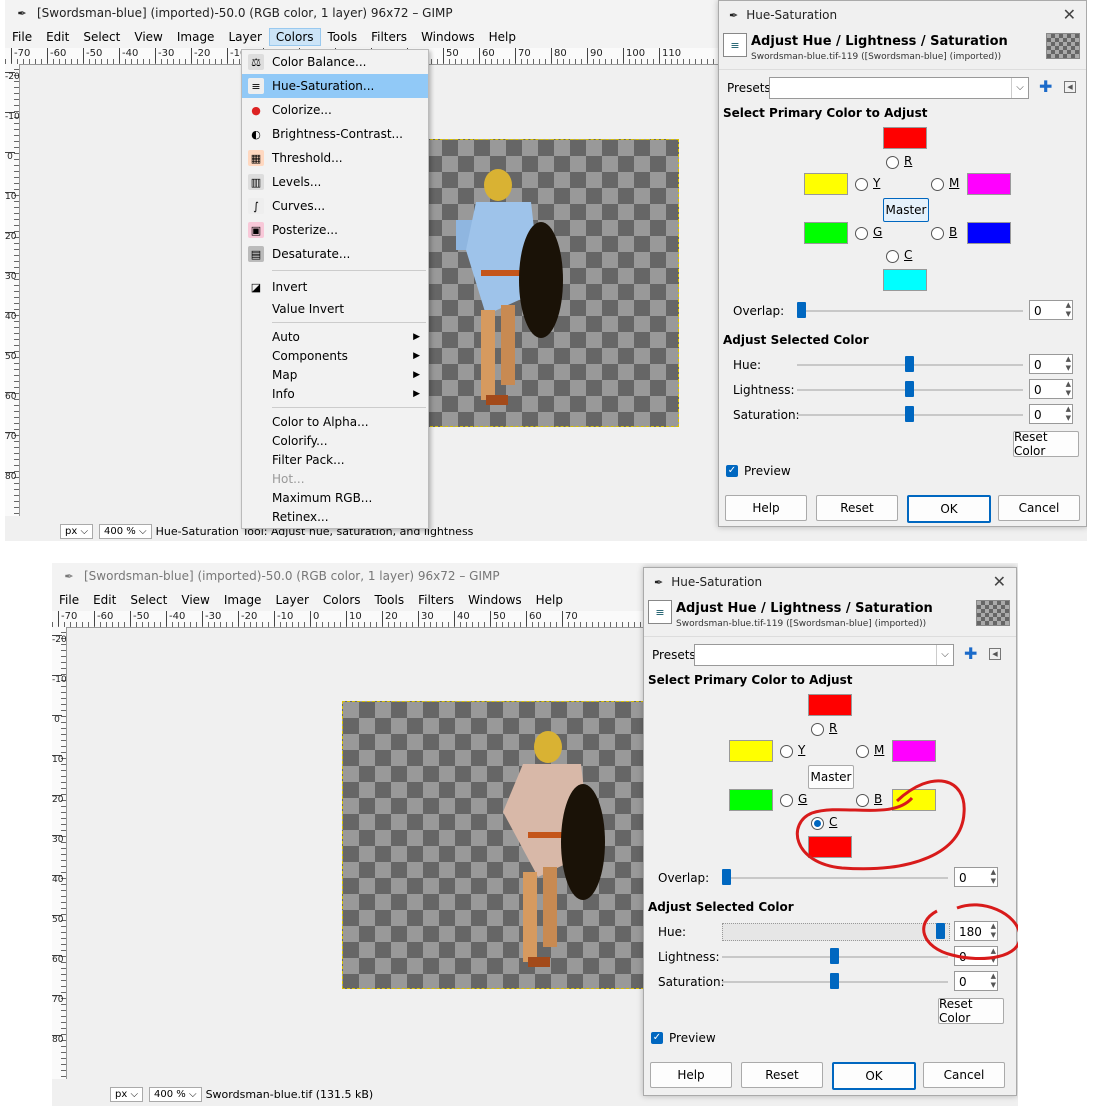 The image size is (1094, 1109). Describe the element at coordinates (1070, 87) in the screenshot. I see `preset-menu-icon: ◀` at that location.